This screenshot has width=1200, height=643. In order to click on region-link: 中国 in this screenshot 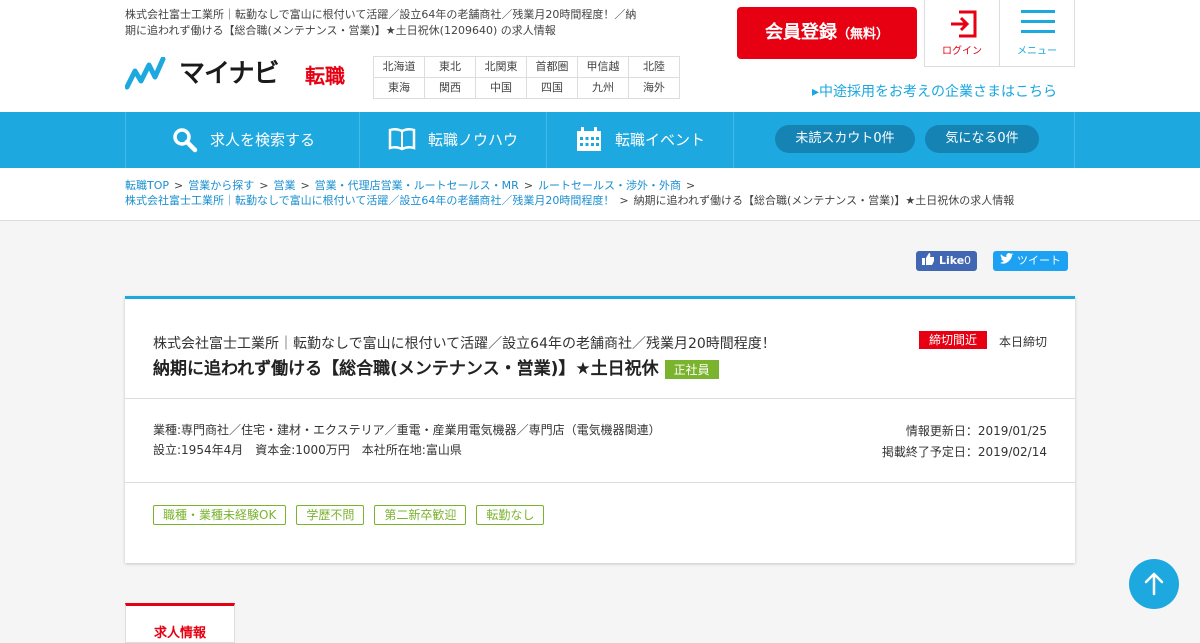, I will do `click(501, 88)`.